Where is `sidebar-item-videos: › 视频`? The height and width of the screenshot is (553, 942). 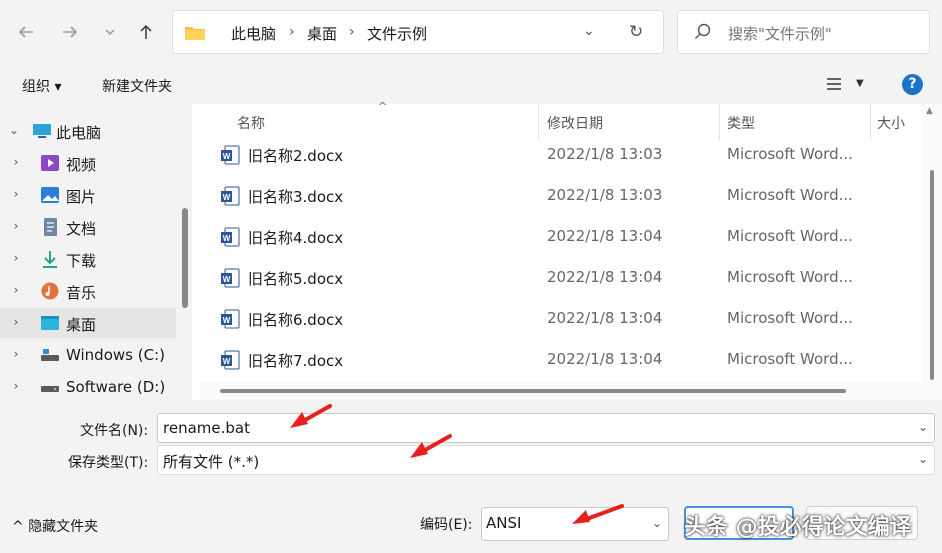
sidebar-item-videos: › 视频 is located at coordinates (88, 163).